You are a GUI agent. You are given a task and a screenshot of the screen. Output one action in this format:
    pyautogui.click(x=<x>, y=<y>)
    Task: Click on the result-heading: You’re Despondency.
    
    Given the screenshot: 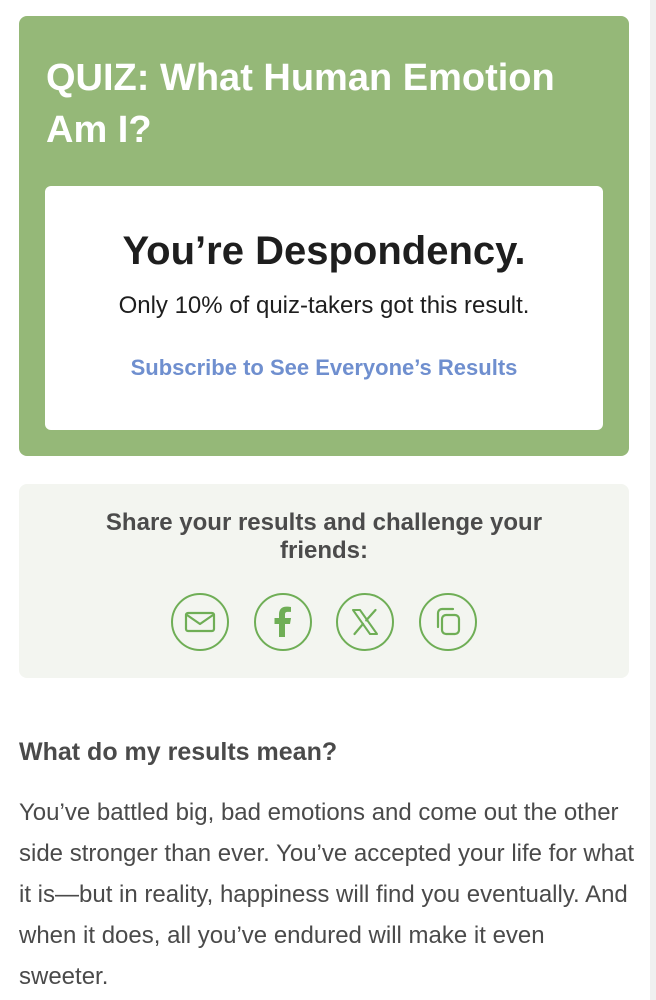 What is the action you would take?
    pyautogui.click(x=324, y=251)
    